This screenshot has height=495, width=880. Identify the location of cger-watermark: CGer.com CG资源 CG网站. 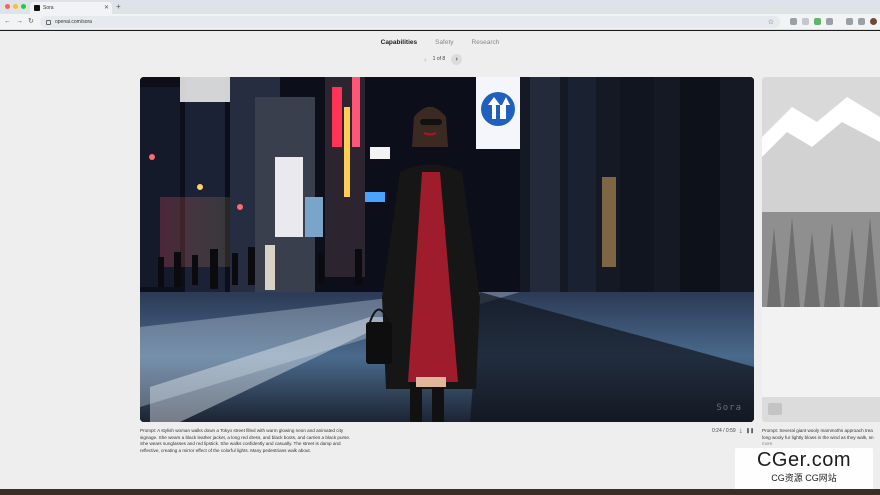
(804, 469).